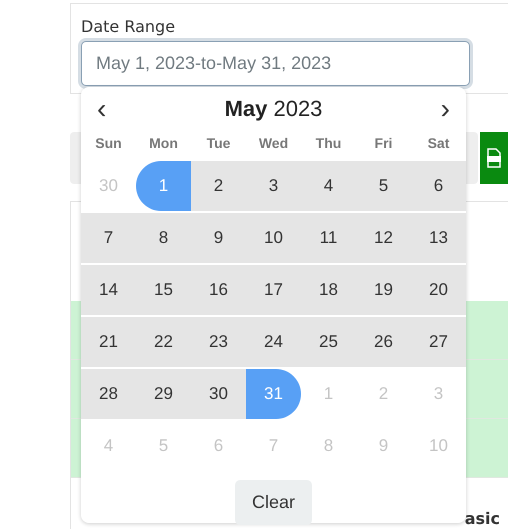 Image resolution: width=508 pixels, height=529 pixels. I want to click on calendar-day: 15, so click(163, 290).